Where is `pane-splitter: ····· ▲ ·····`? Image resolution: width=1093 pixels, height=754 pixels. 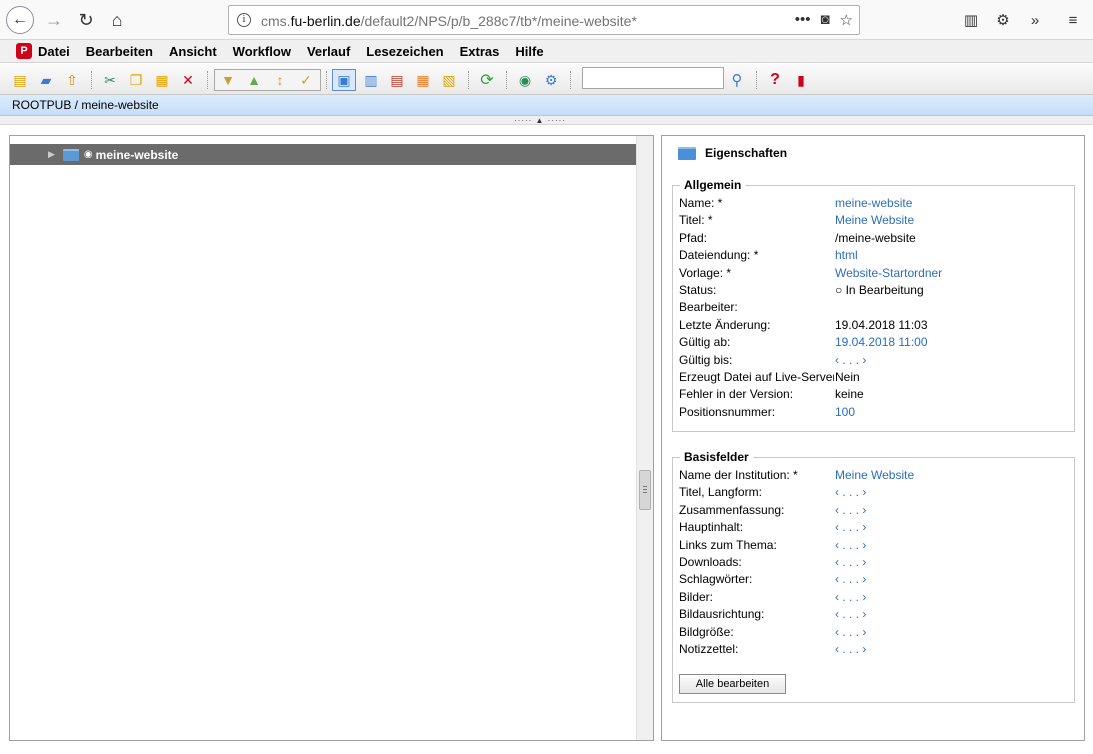
pane-splitter: ····· ▲ ····· is located at coordinates (546, 120).